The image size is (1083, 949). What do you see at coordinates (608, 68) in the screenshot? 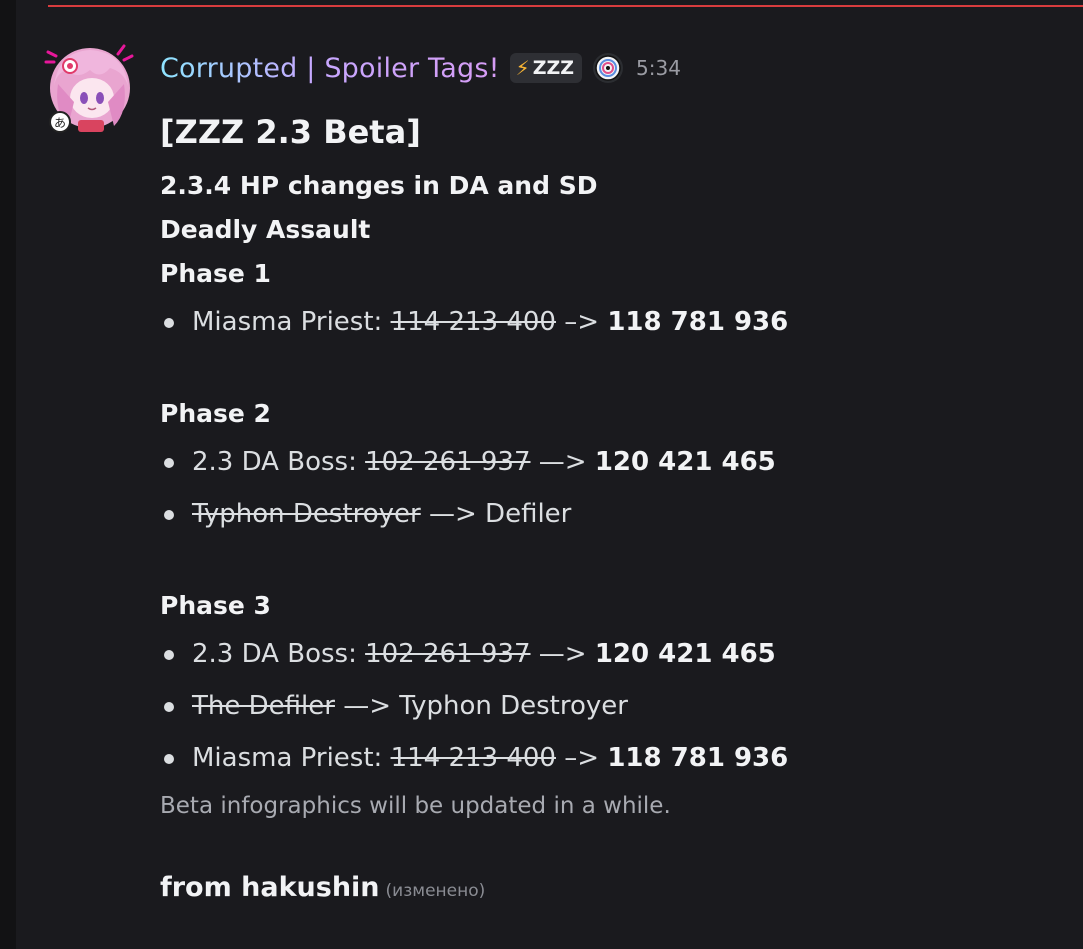
I see `server-badge-icon` at bounding box center [608, 68].